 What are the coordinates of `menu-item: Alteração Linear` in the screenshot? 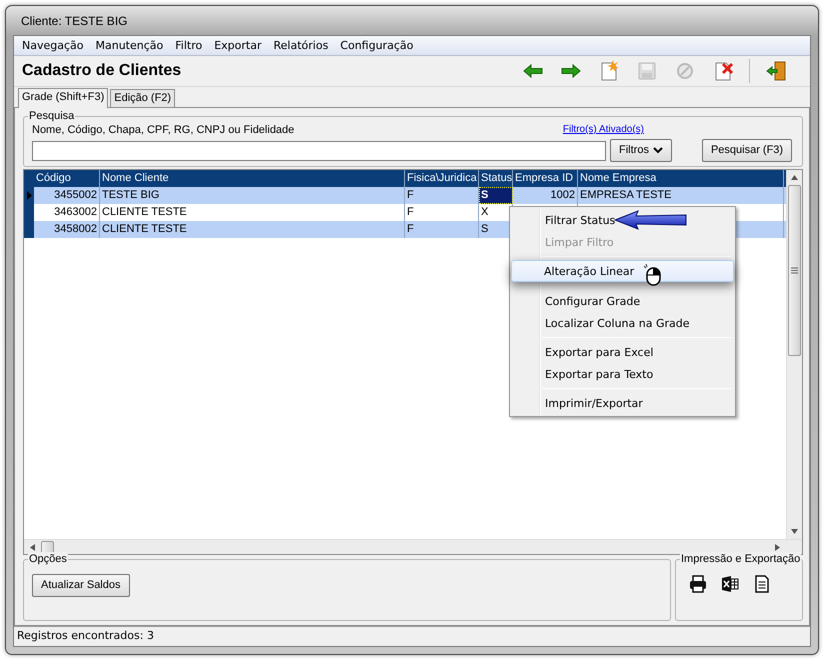 It's located at (622, 271).